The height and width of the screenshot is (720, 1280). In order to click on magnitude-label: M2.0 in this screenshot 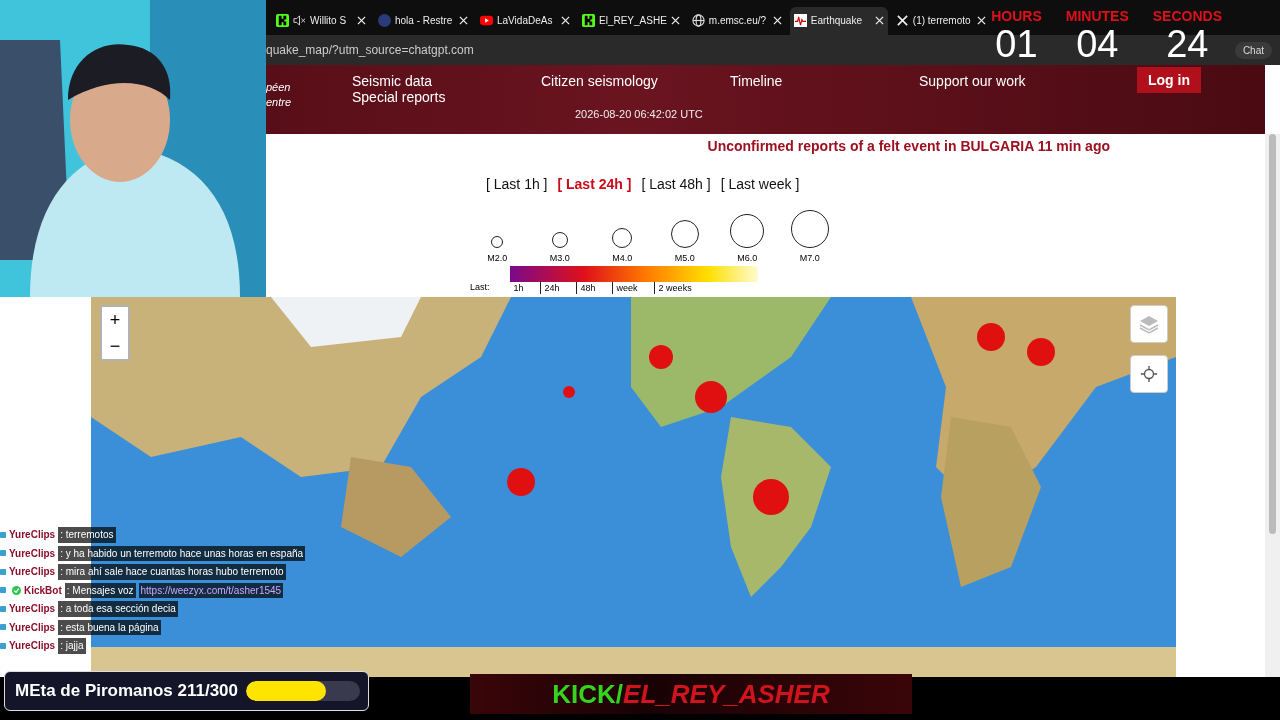, I will do `click(497, 258)`.